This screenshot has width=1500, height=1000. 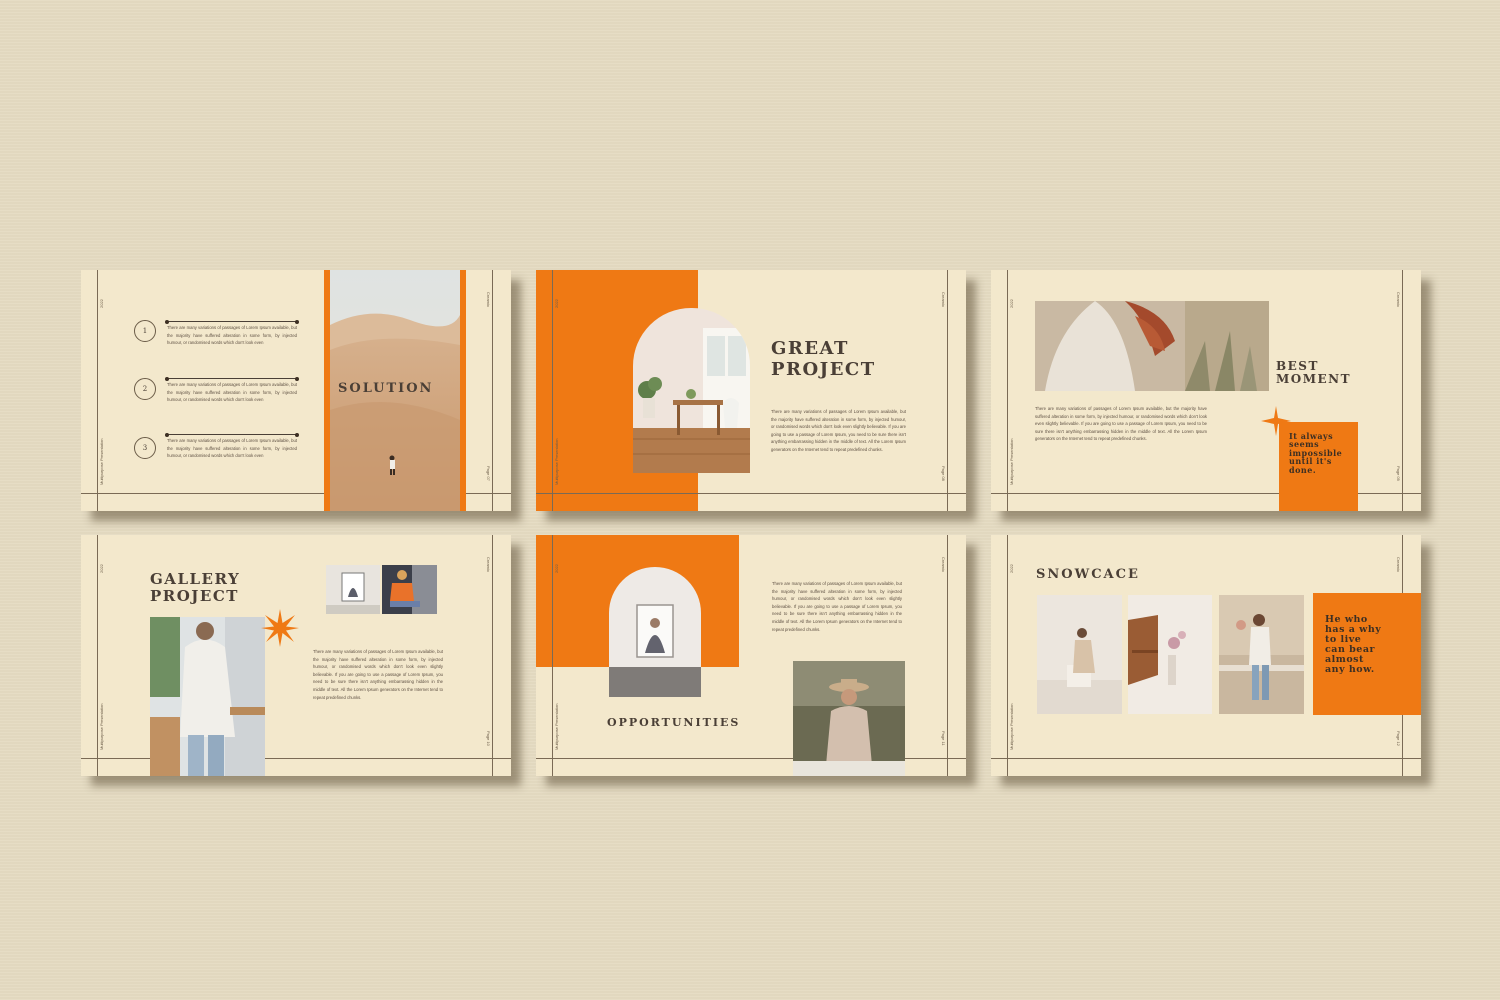 I want to click on interior-photo, so click(x=691, y=390).